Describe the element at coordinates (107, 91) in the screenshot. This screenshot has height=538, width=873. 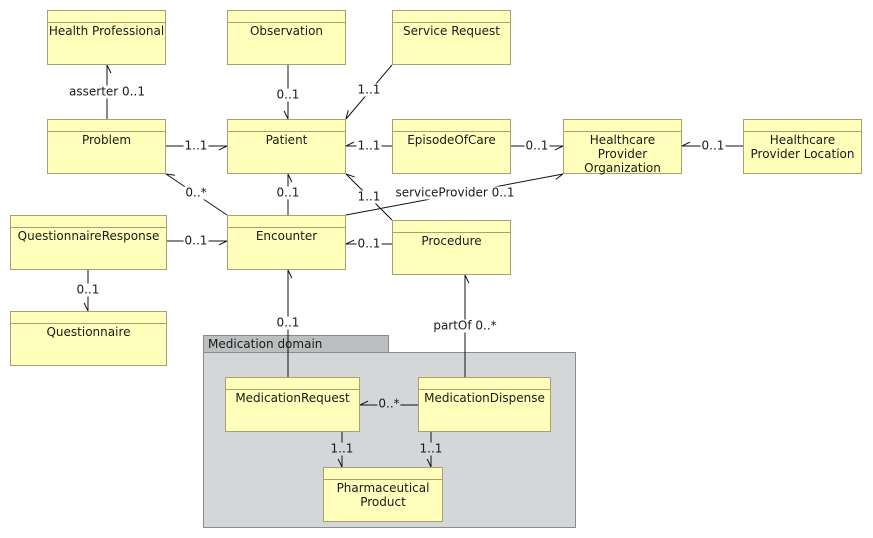
I see `association-label: asserter 0..1` at that location.